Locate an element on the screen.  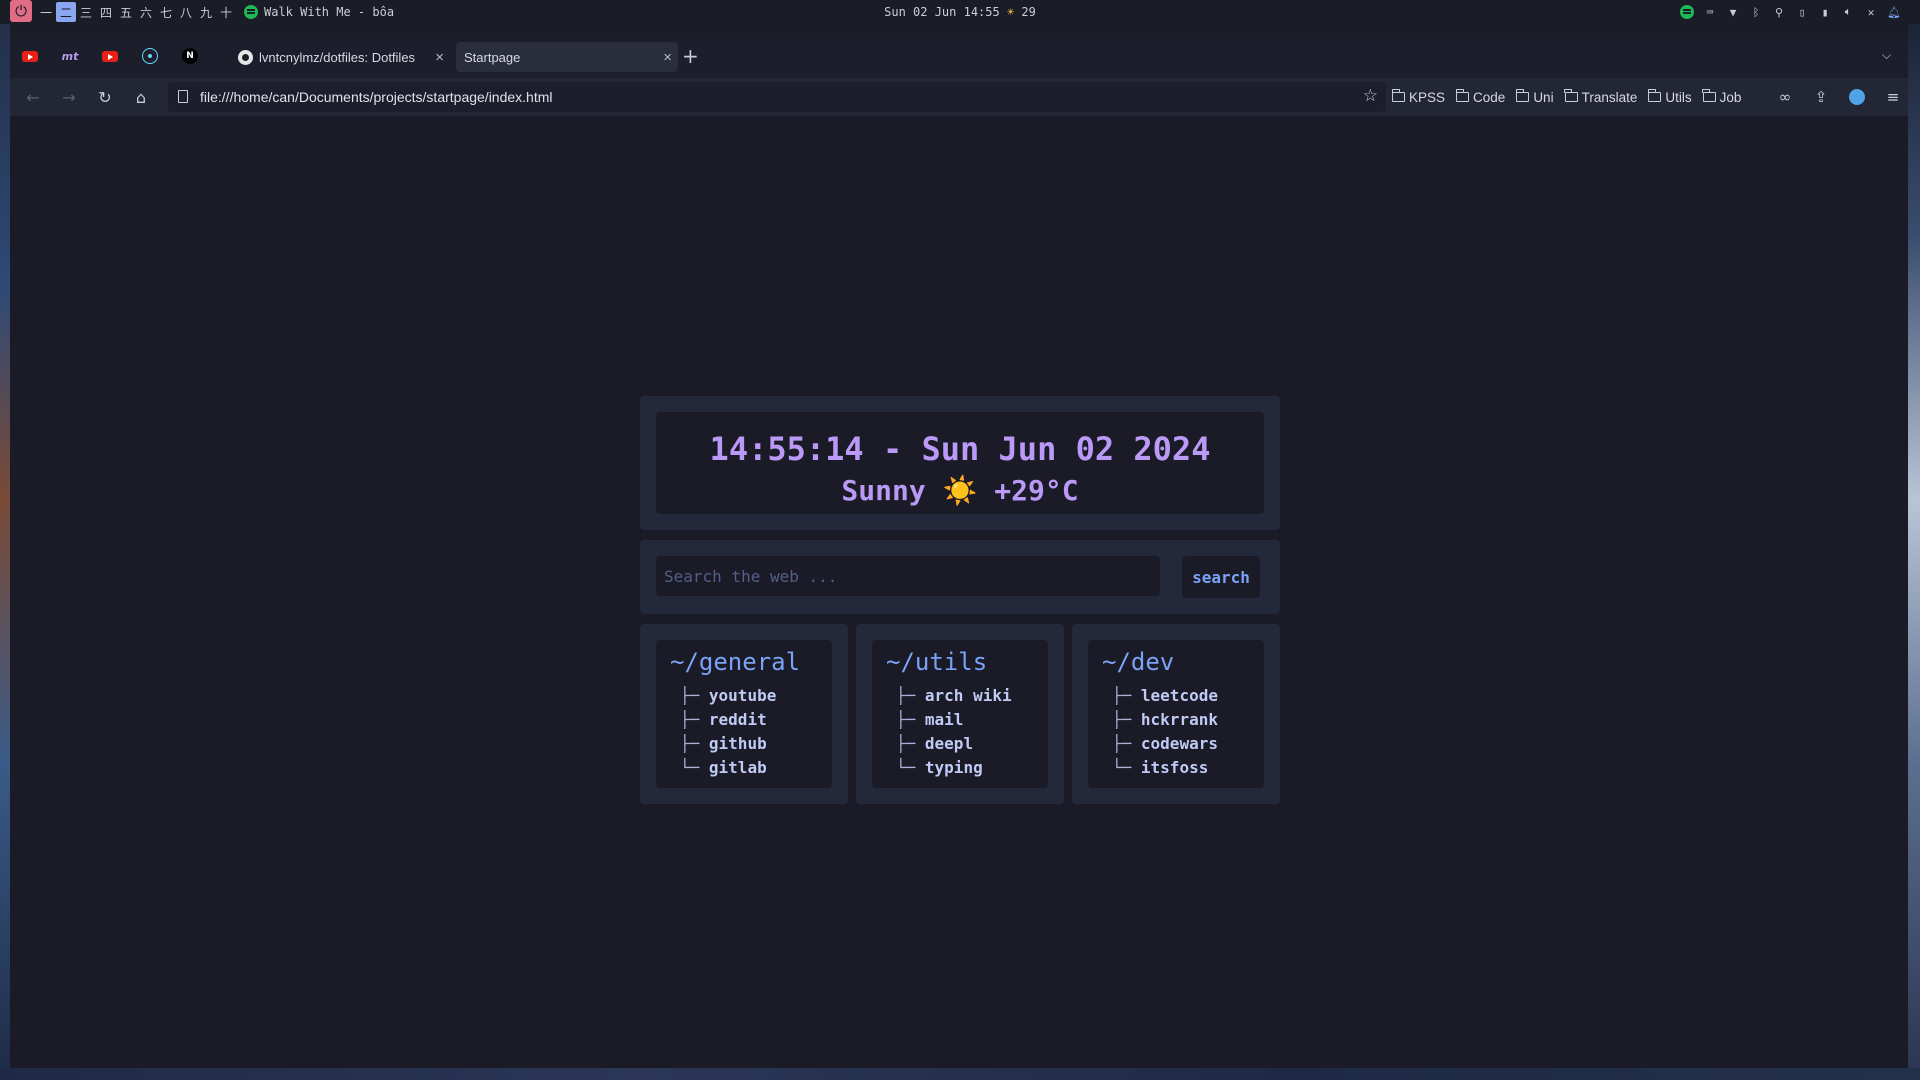
workspace-4: 四 is located at coordinates (106, 12).